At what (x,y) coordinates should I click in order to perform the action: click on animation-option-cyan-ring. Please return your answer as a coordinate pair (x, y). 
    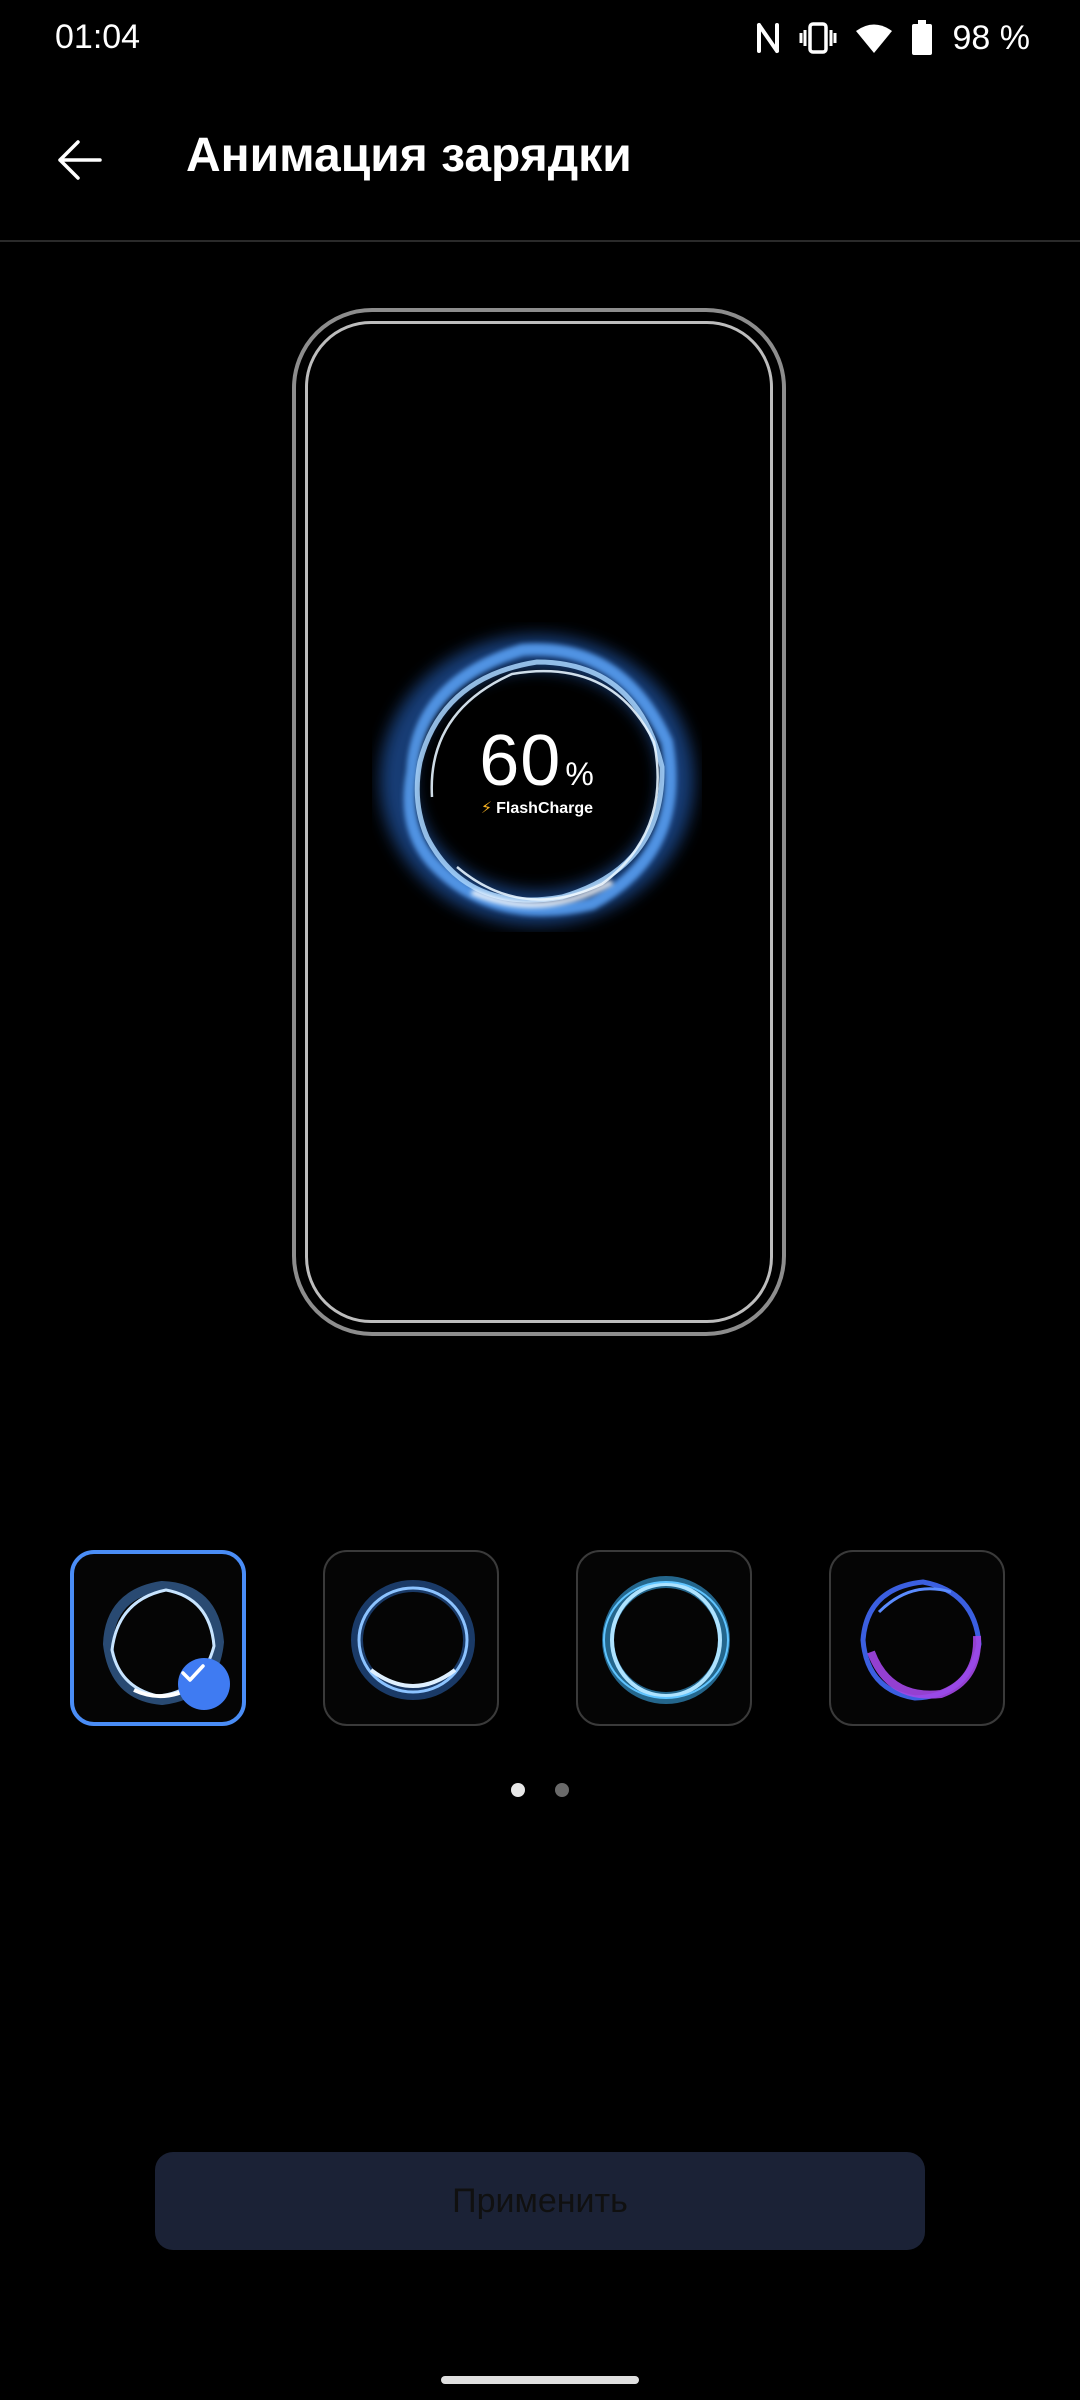
    Looking at the image, I should click on (664, 1638).